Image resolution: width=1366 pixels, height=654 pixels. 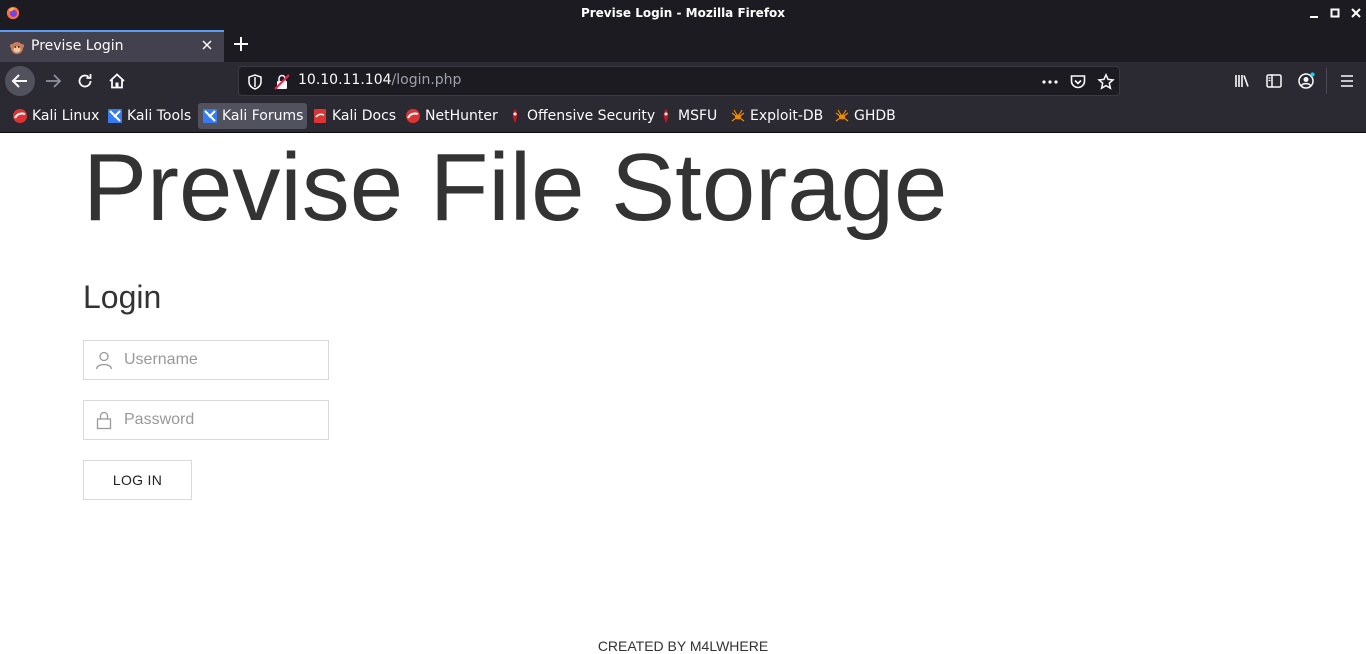 I want to click on maximize-button, so click(x=1335, y=13).